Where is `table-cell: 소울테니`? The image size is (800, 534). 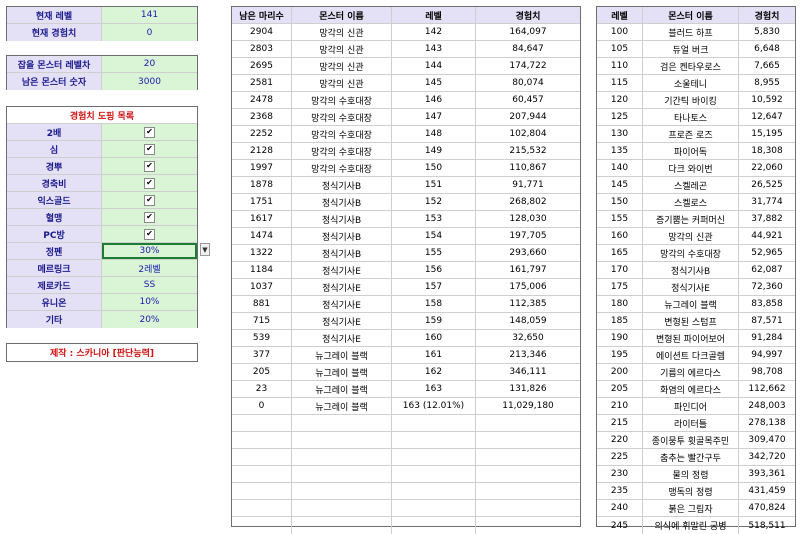 table-cell: 소울테니 is located at coordinates (691, 83).